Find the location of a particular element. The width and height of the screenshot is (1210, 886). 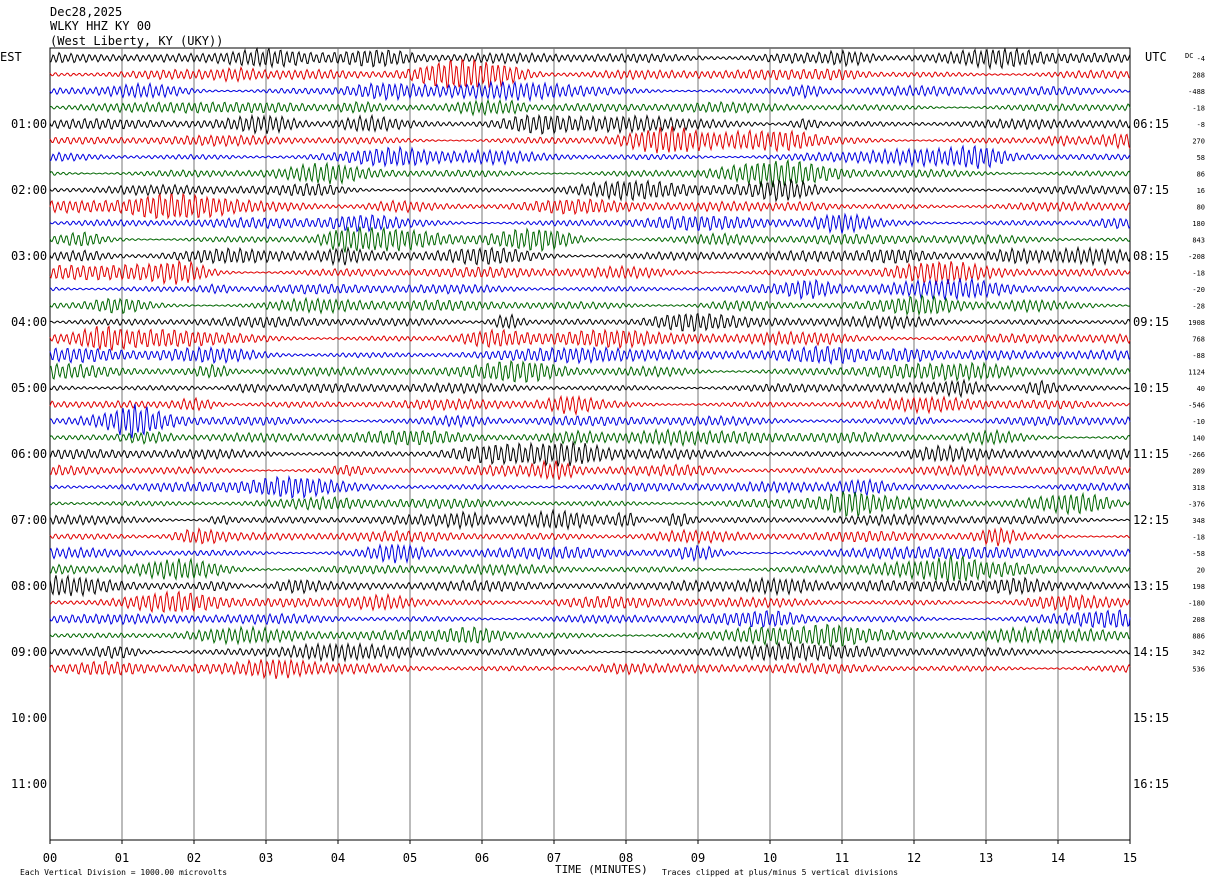

est-hour-label: 07:00 is located at coordinates (29, 520).